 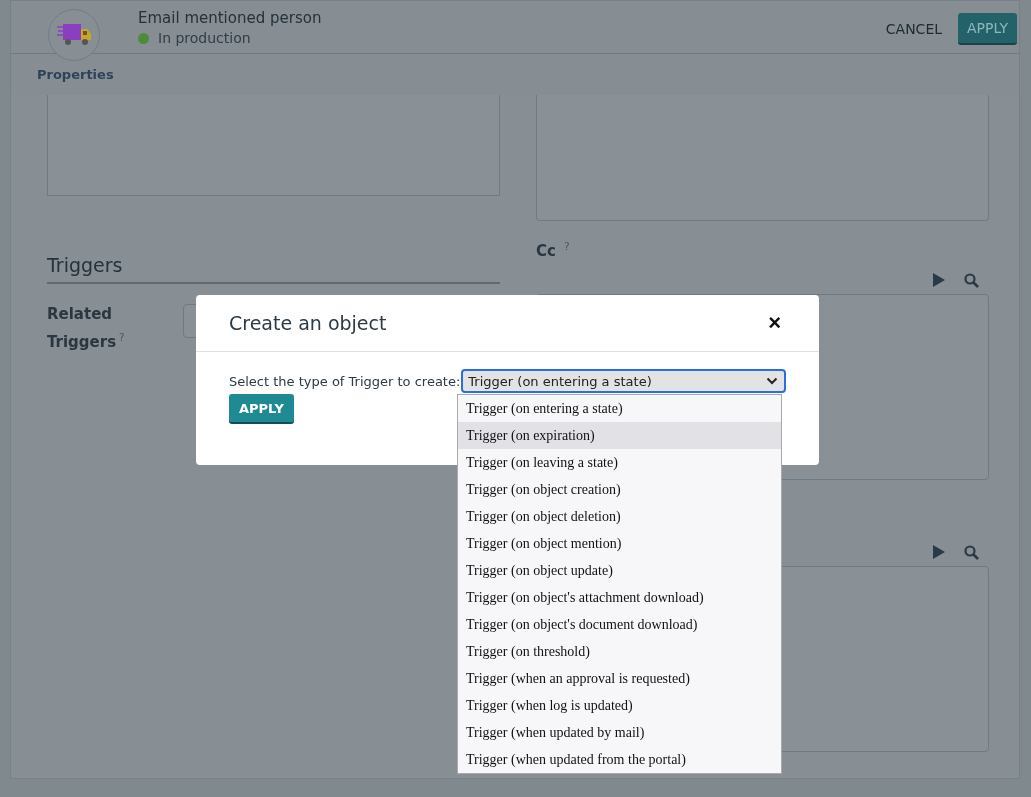 What do you see at coordinates (86, 328) in the screenshot?
I see `field-label: Related Triggers $^{?}$` at bounding box center [86, 328].